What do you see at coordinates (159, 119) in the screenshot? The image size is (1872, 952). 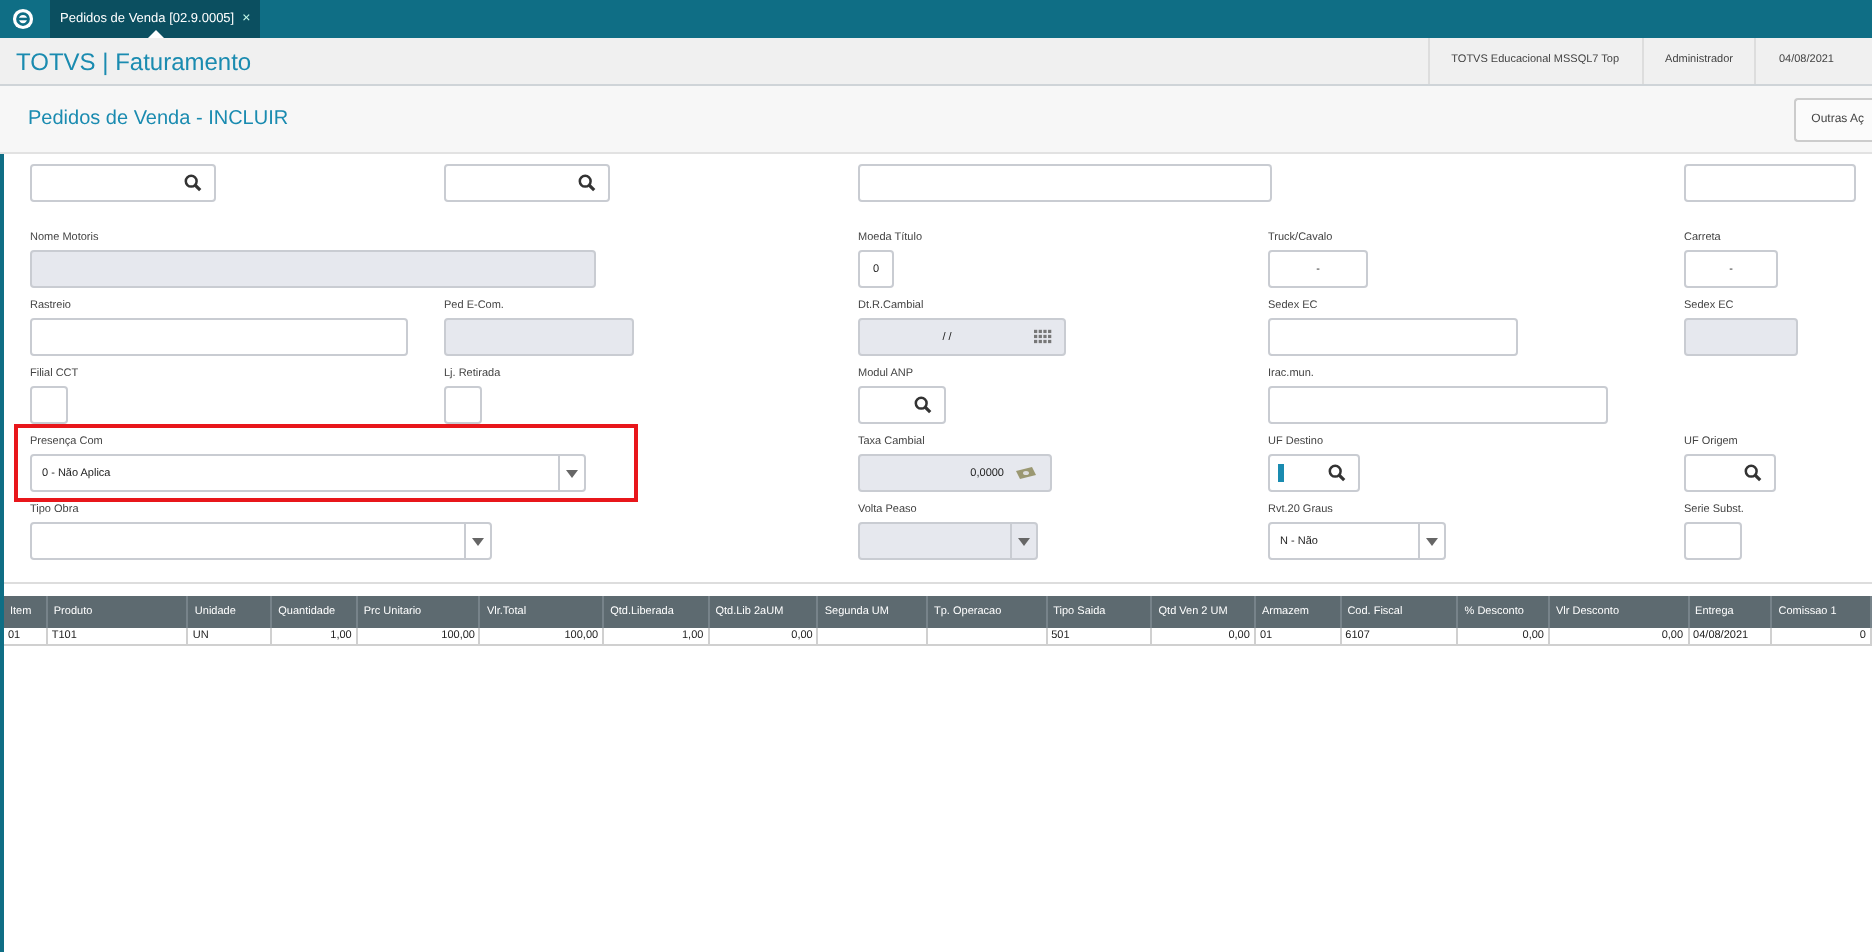 I see `page-title: Pedidos de Venda - INCLUIR` at bounding box center [159, 119].